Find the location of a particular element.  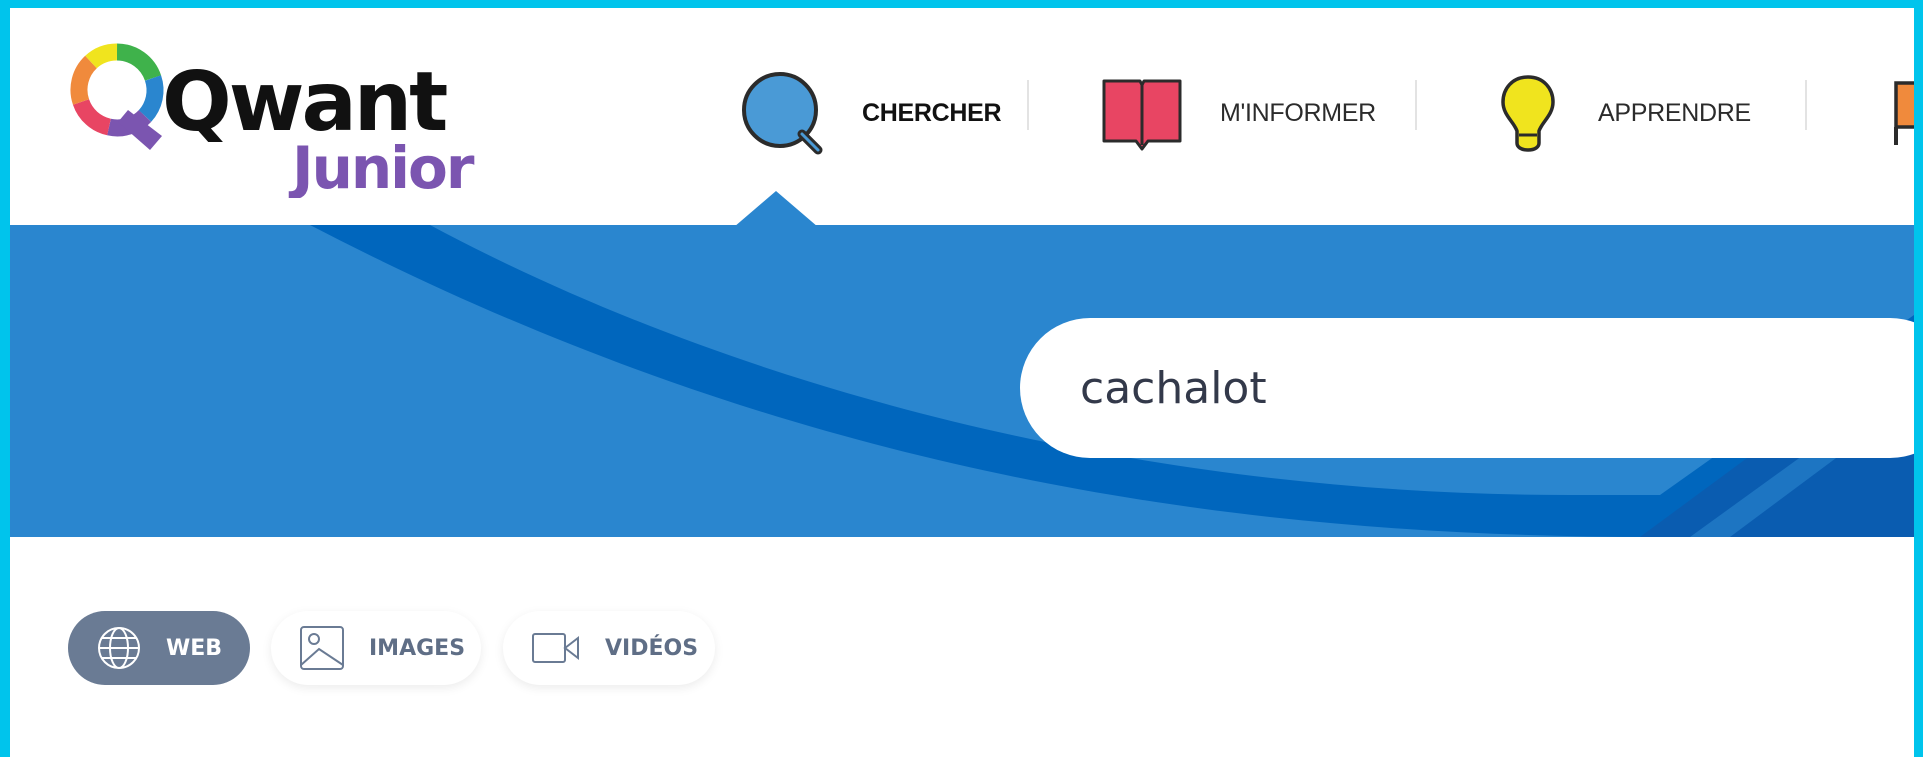

tab-web: WEB is located at coordinates (159, 648).